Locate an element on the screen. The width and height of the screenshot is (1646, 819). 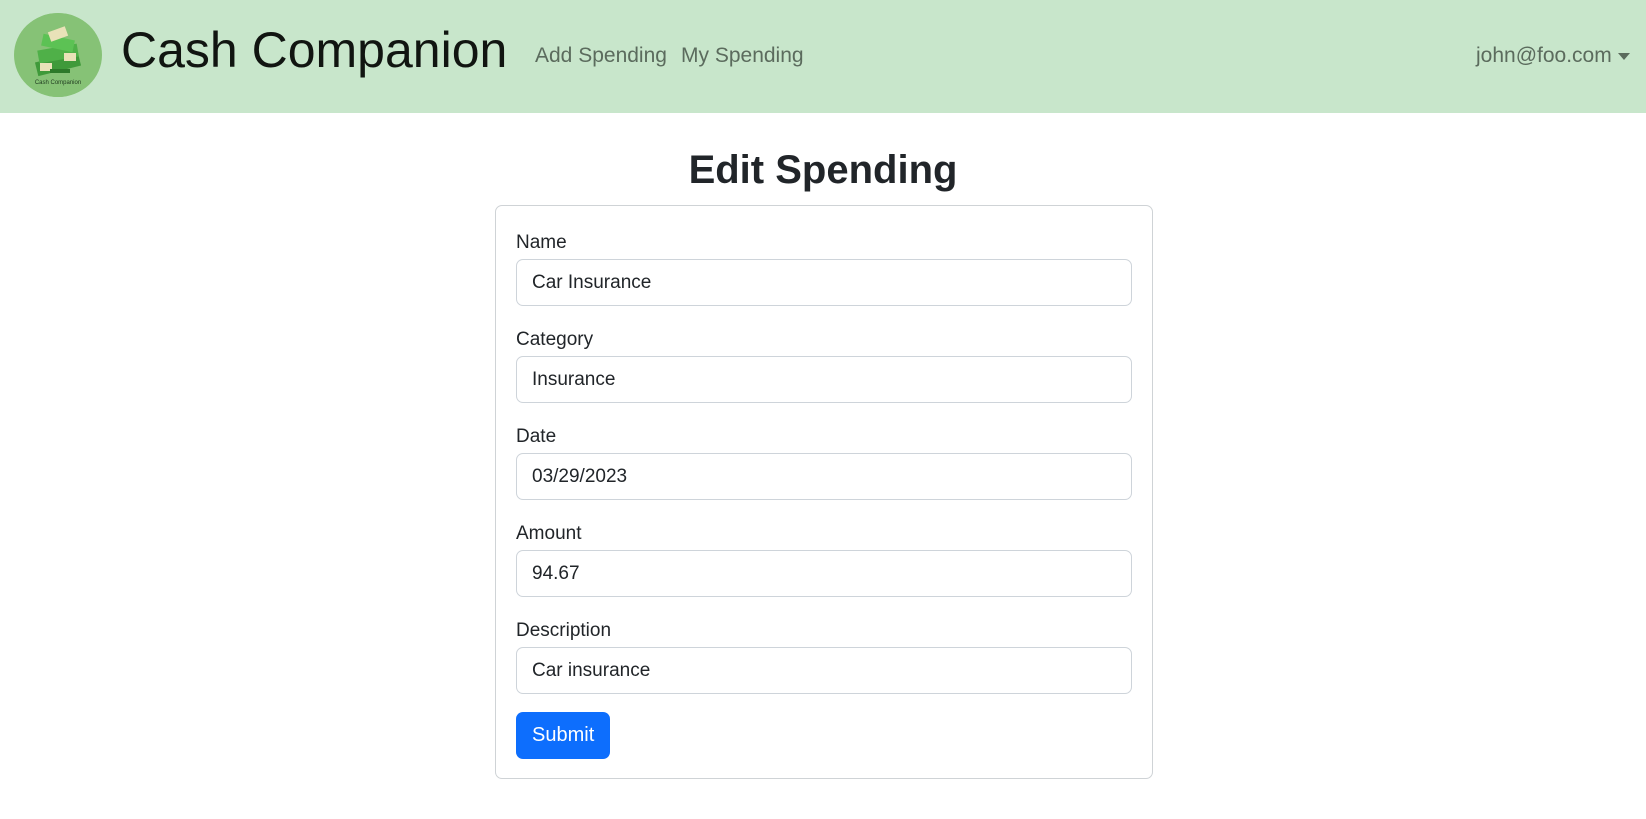
cash-companion-logo: Cash Companion is located at coordinates (58, 55).